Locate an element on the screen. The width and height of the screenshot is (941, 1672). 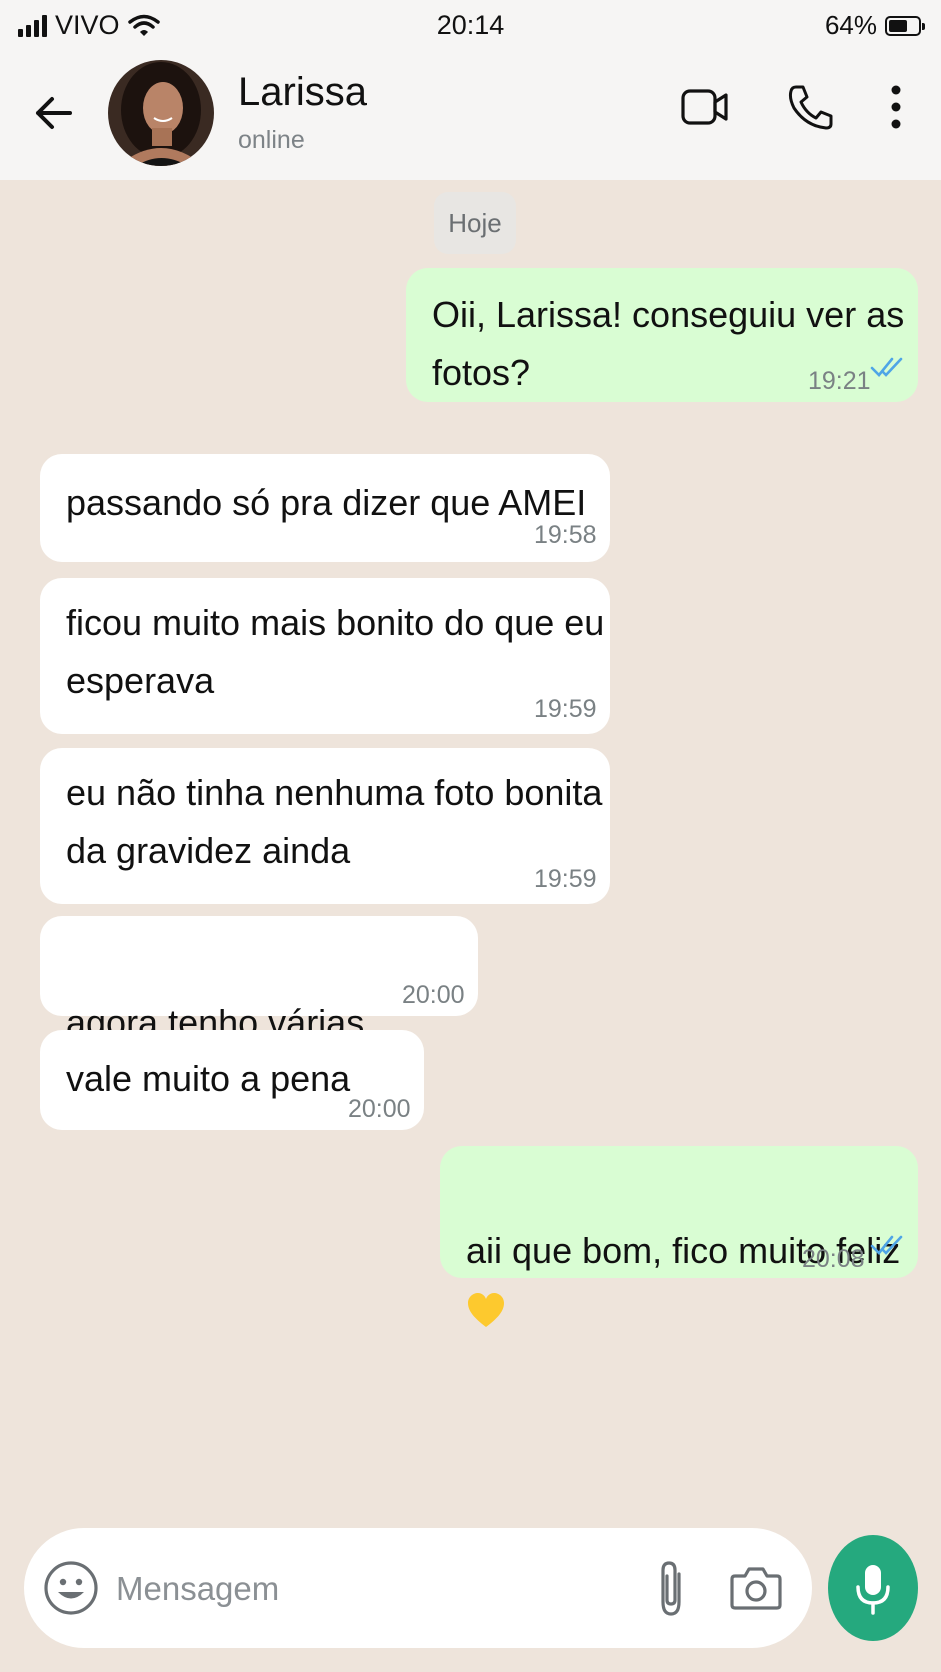
paperclip-icon is located at coordinates (671, 1589).